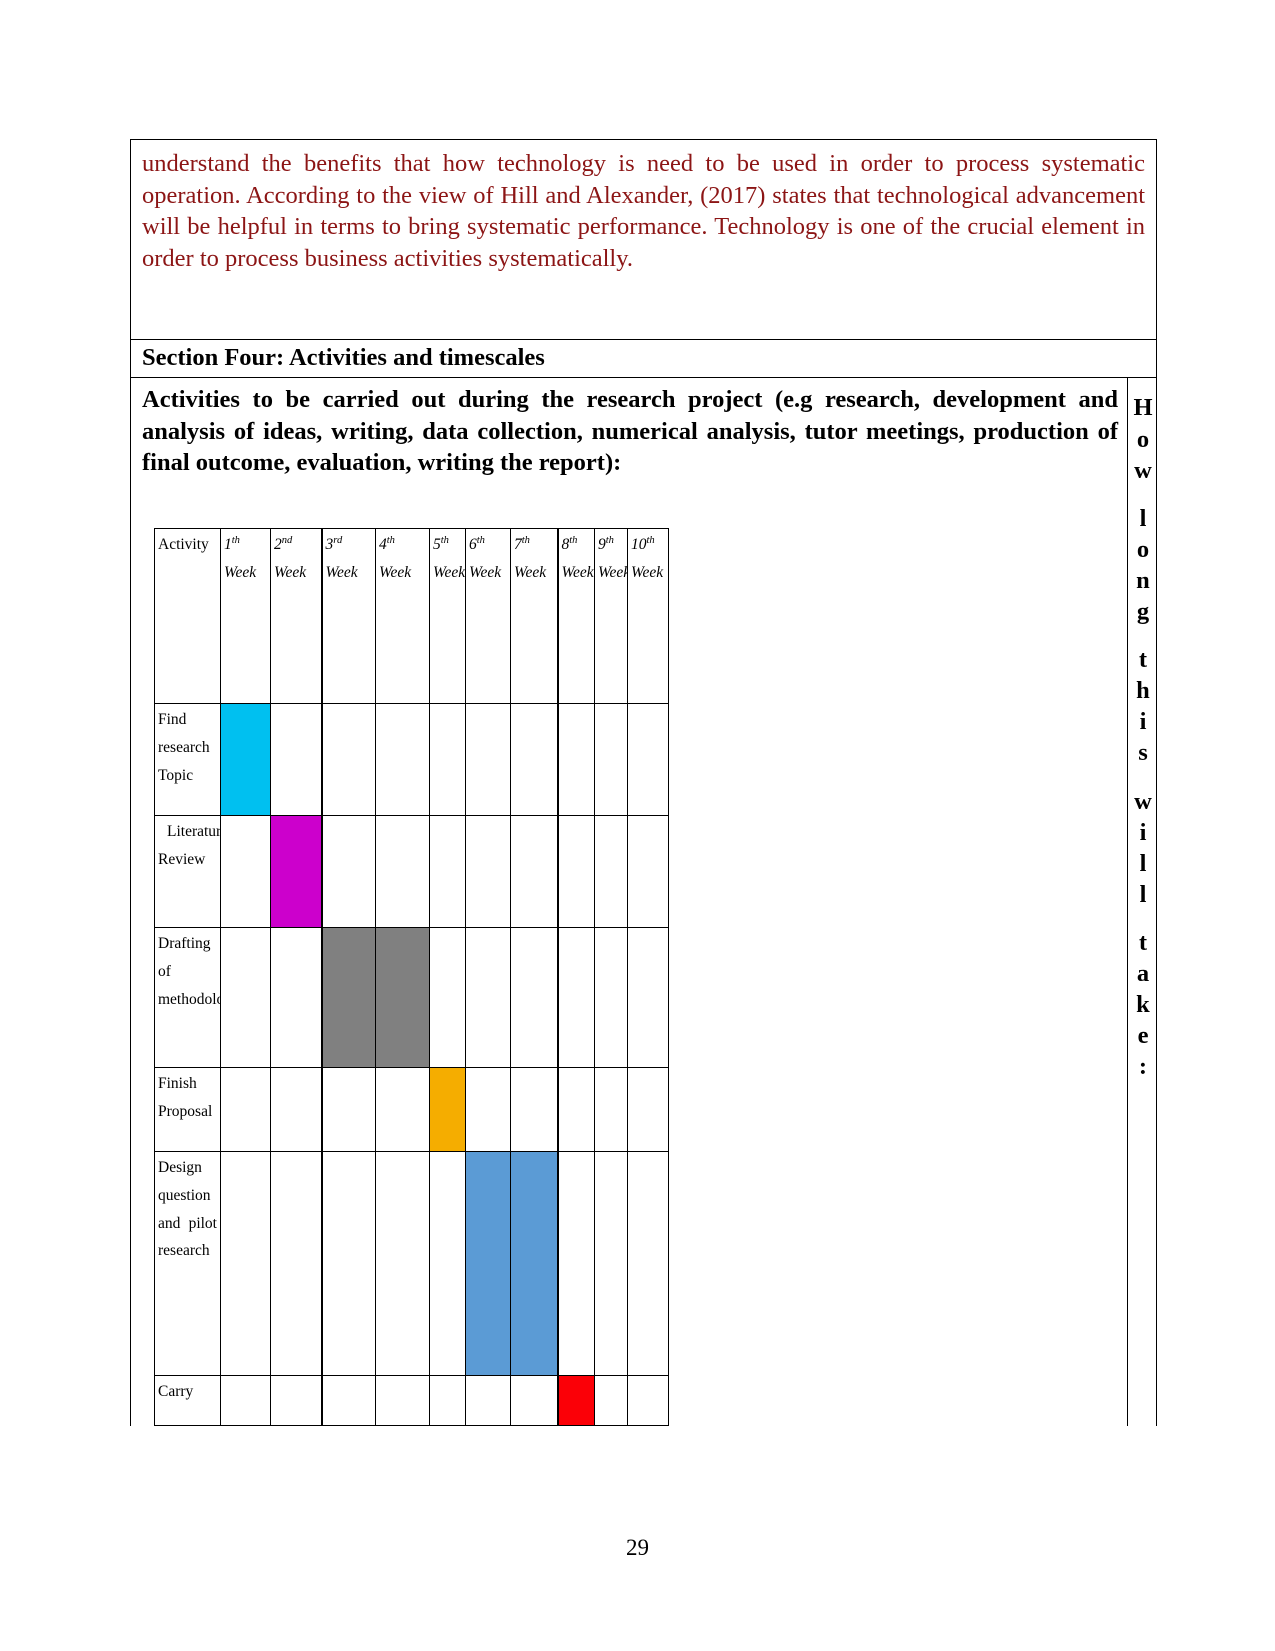 This screenshot has width=1275, height=1651. I want to click on gantt-header-week-4: 4th Week, so click(402, 616).